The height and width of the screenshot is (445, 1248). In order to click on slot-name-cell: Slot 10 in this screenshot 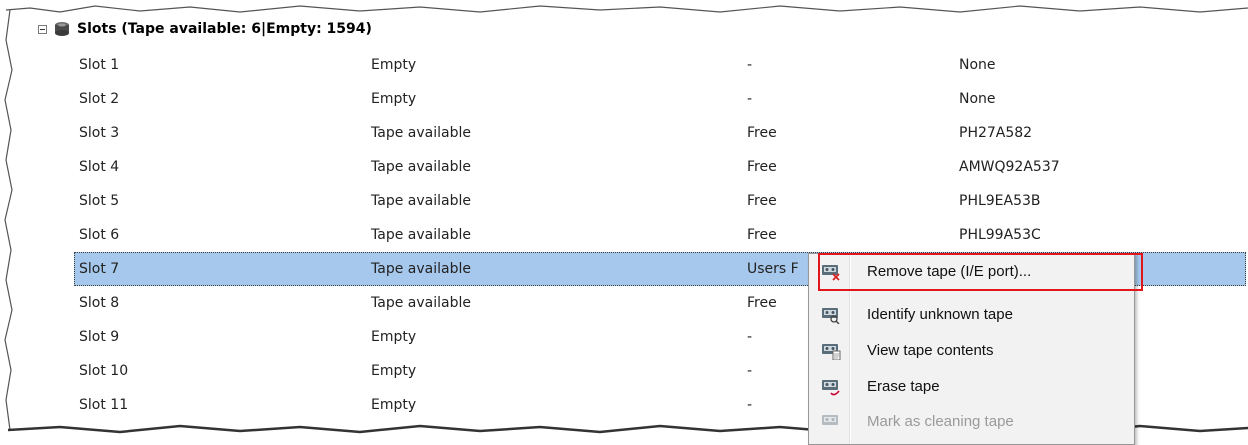, I will do `click(104, 371)`.